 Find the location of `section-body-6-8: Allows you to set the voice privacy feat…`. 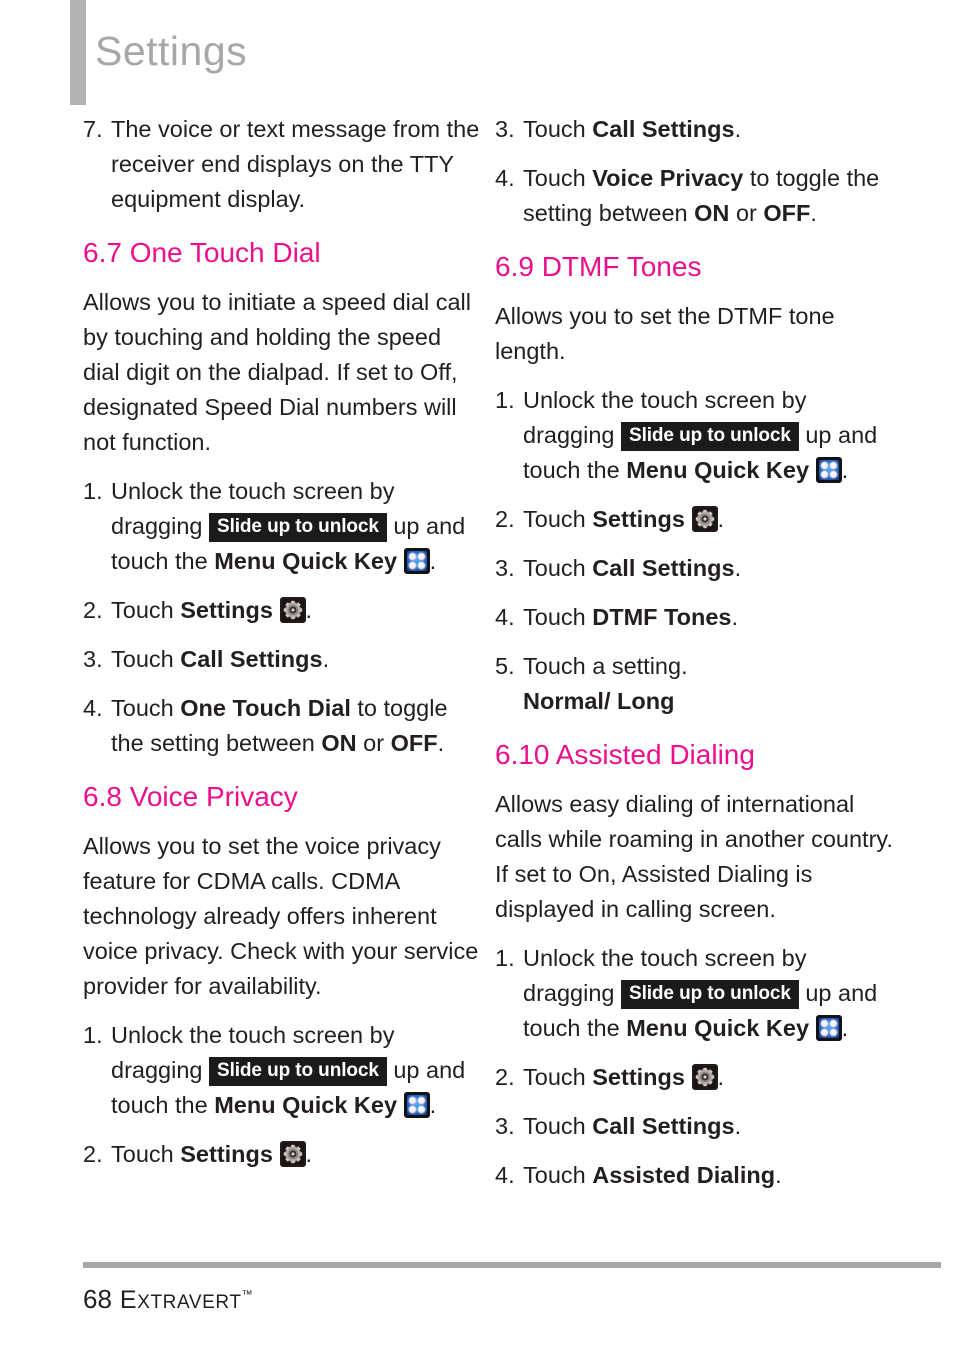

section-body-6-8: Allows you to set the voice privacy feat… is located at coordinates (281, 916).